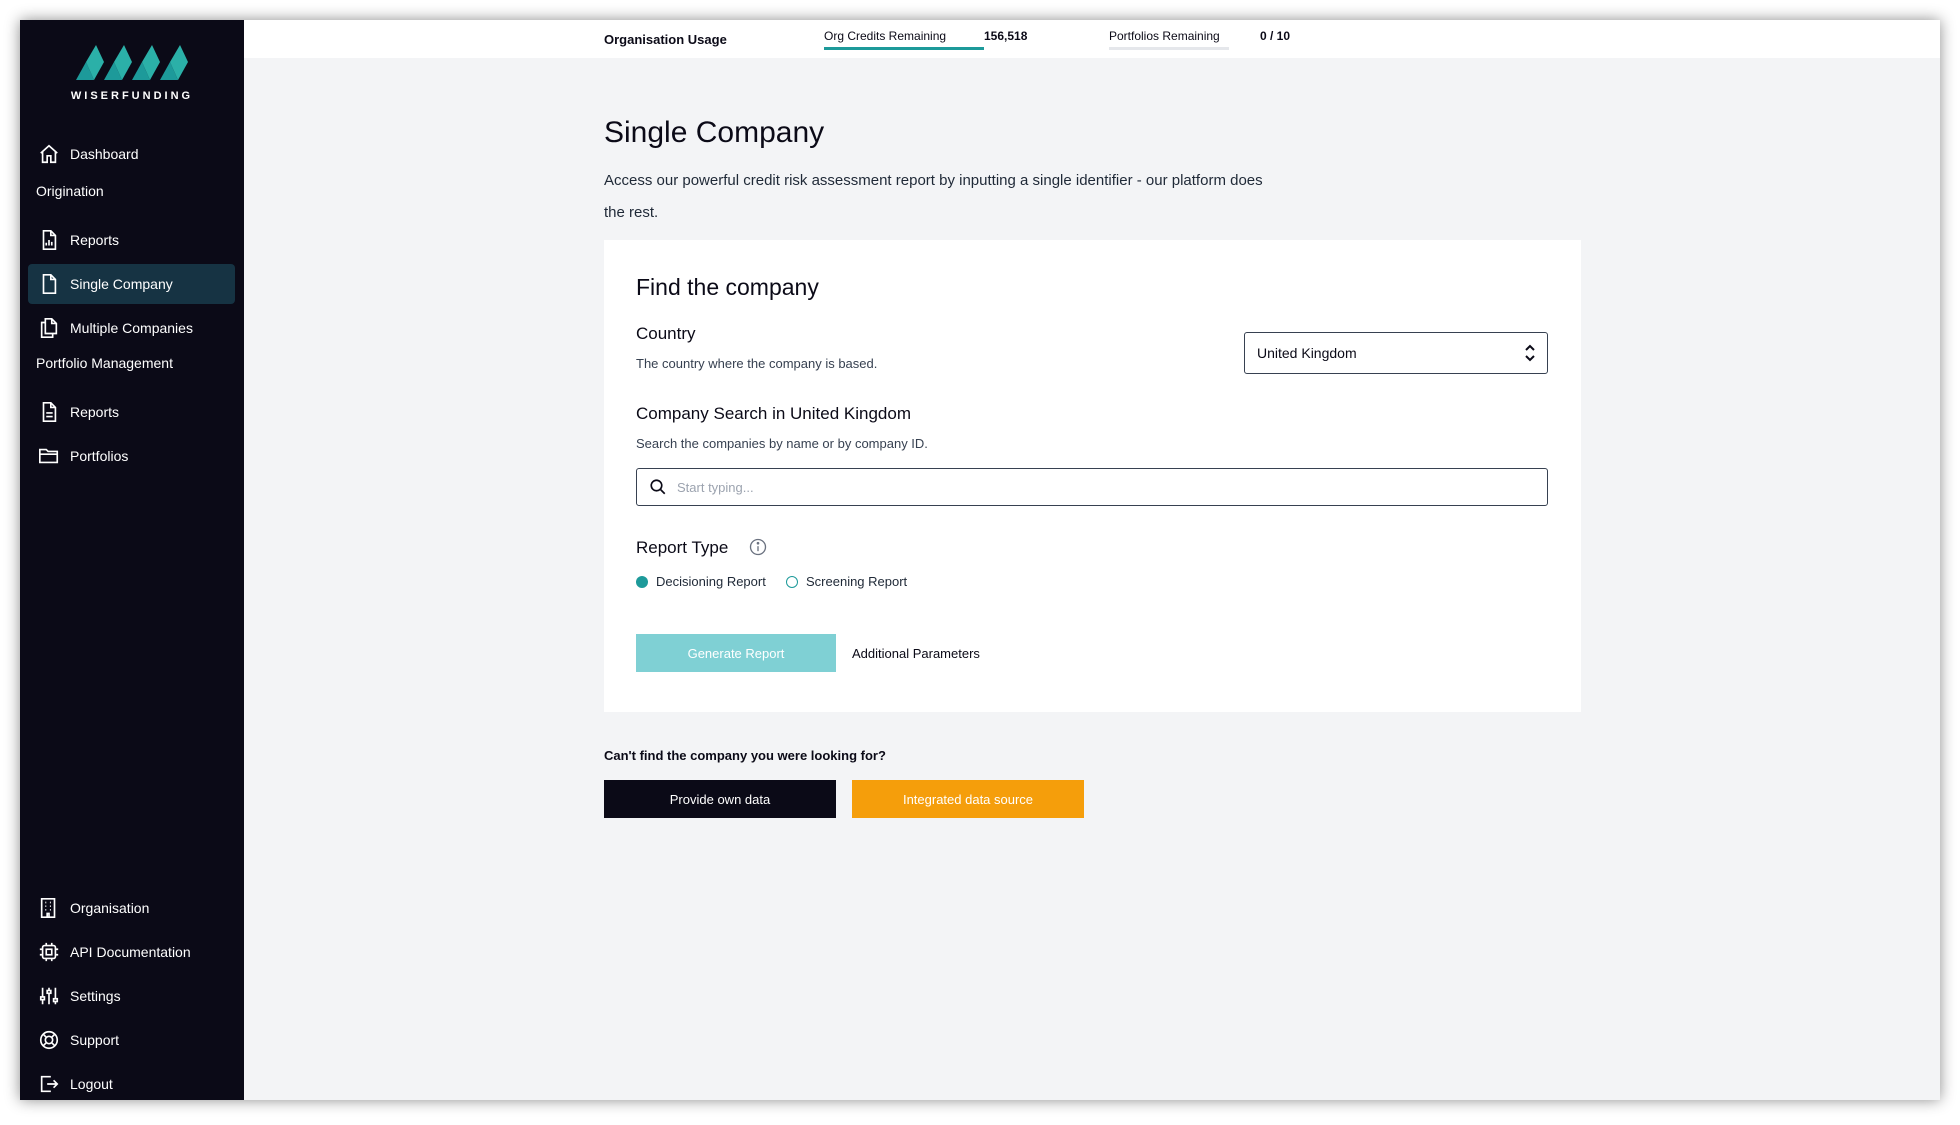 This screenshot has width=1960, height=1125. I want to click on home-icon, so click(49, 154).